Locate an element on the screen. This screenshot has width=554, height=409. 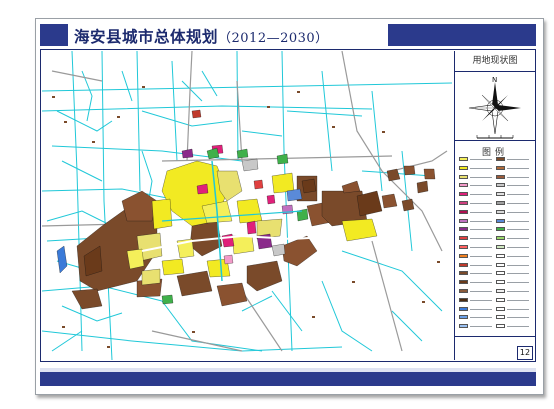
compass-rose-icon: N is located at coordinates (494, 107).